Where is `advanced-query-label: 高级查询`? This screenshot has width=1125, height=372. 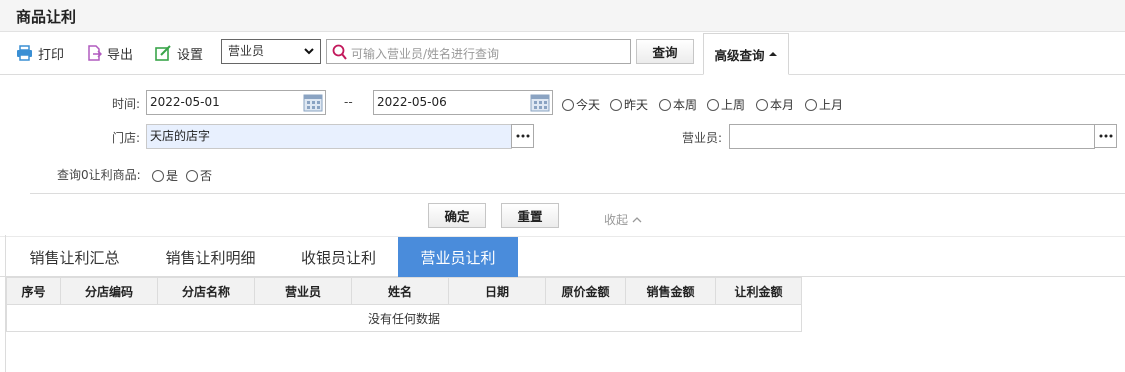
advanced-query-label: 高级查询 is located at coordinates (739, 55).